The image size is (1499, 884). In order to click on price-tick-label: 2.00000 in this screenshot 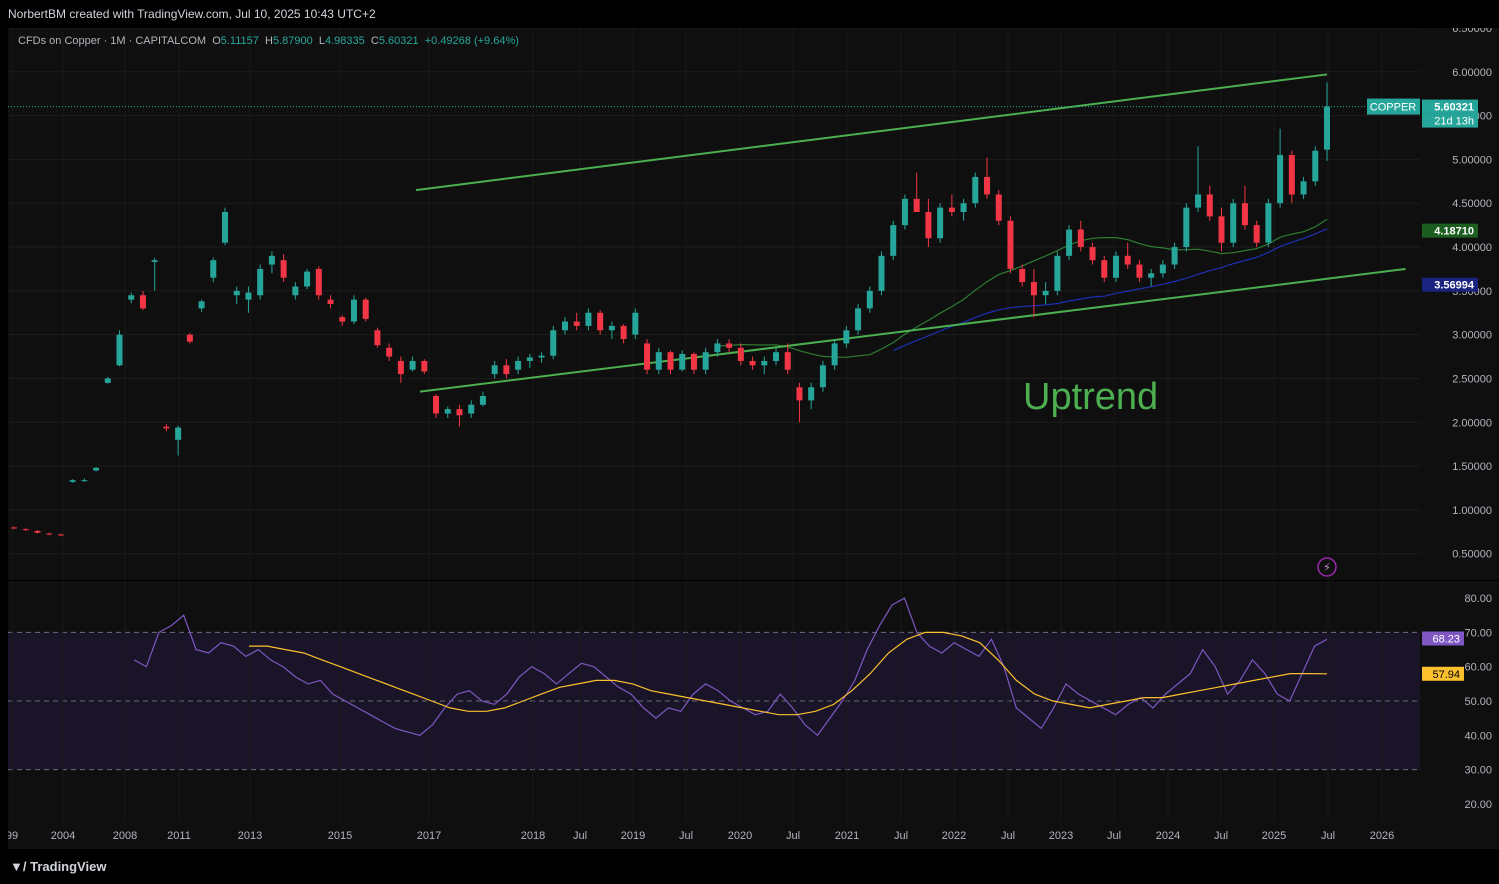, I will do `click(1472, 423)`.